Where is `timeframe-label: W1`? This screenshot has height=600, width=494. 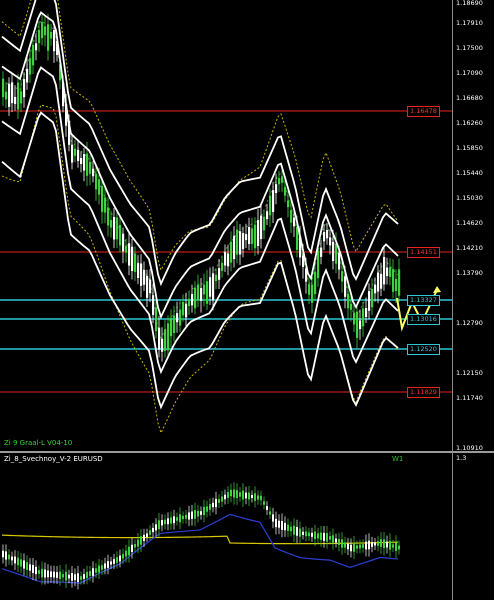 timeframe-label: W1 is located at coordinates (398, 459).